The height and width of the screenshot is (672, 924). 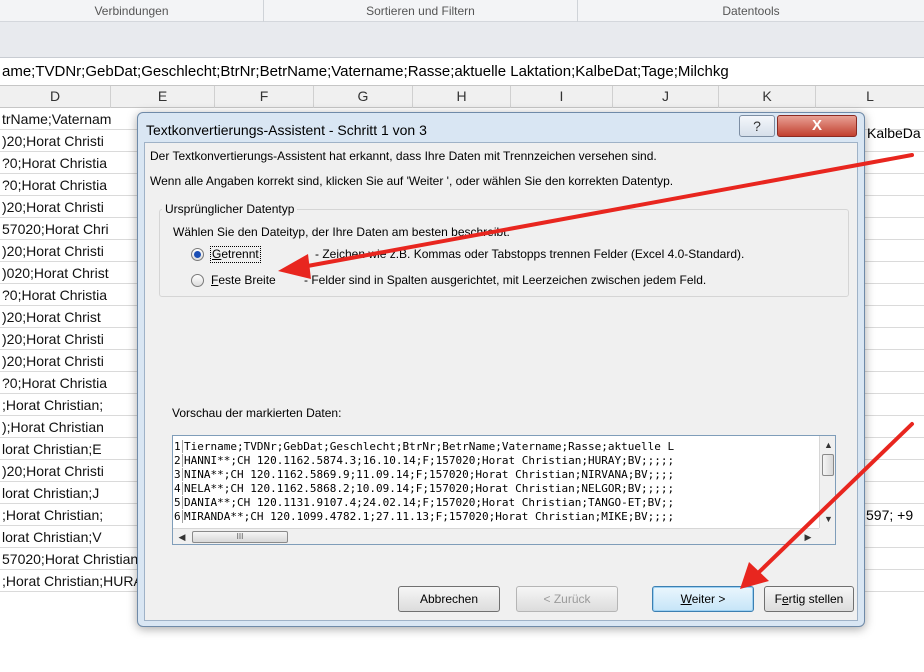 What do you see at coordinates (178, 460) in the screenshot?
I see `preview-line-number: 2` at bounding box center [178, 460].